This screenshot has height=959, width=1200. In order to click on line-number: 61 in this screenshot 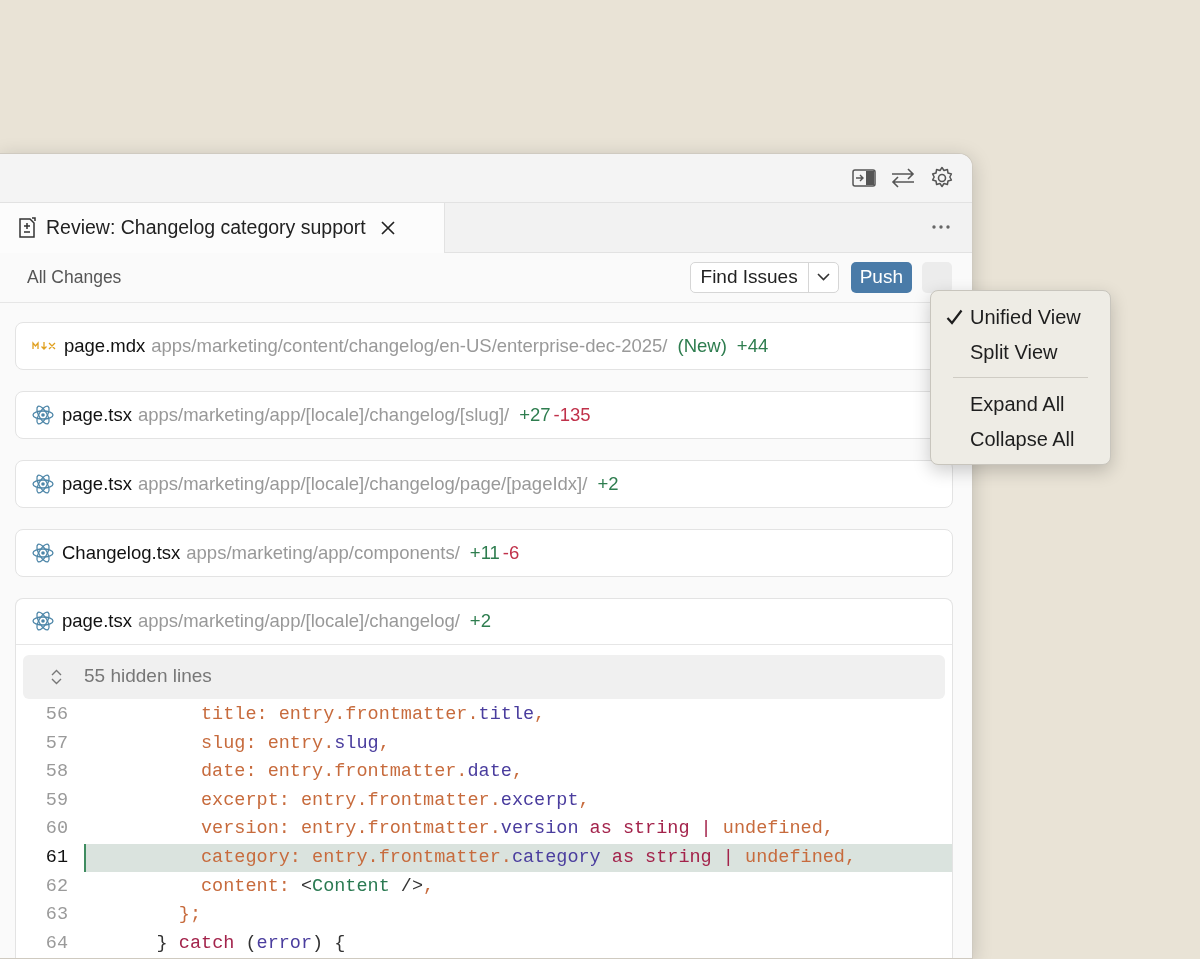, I will do `click(56, 858)`.